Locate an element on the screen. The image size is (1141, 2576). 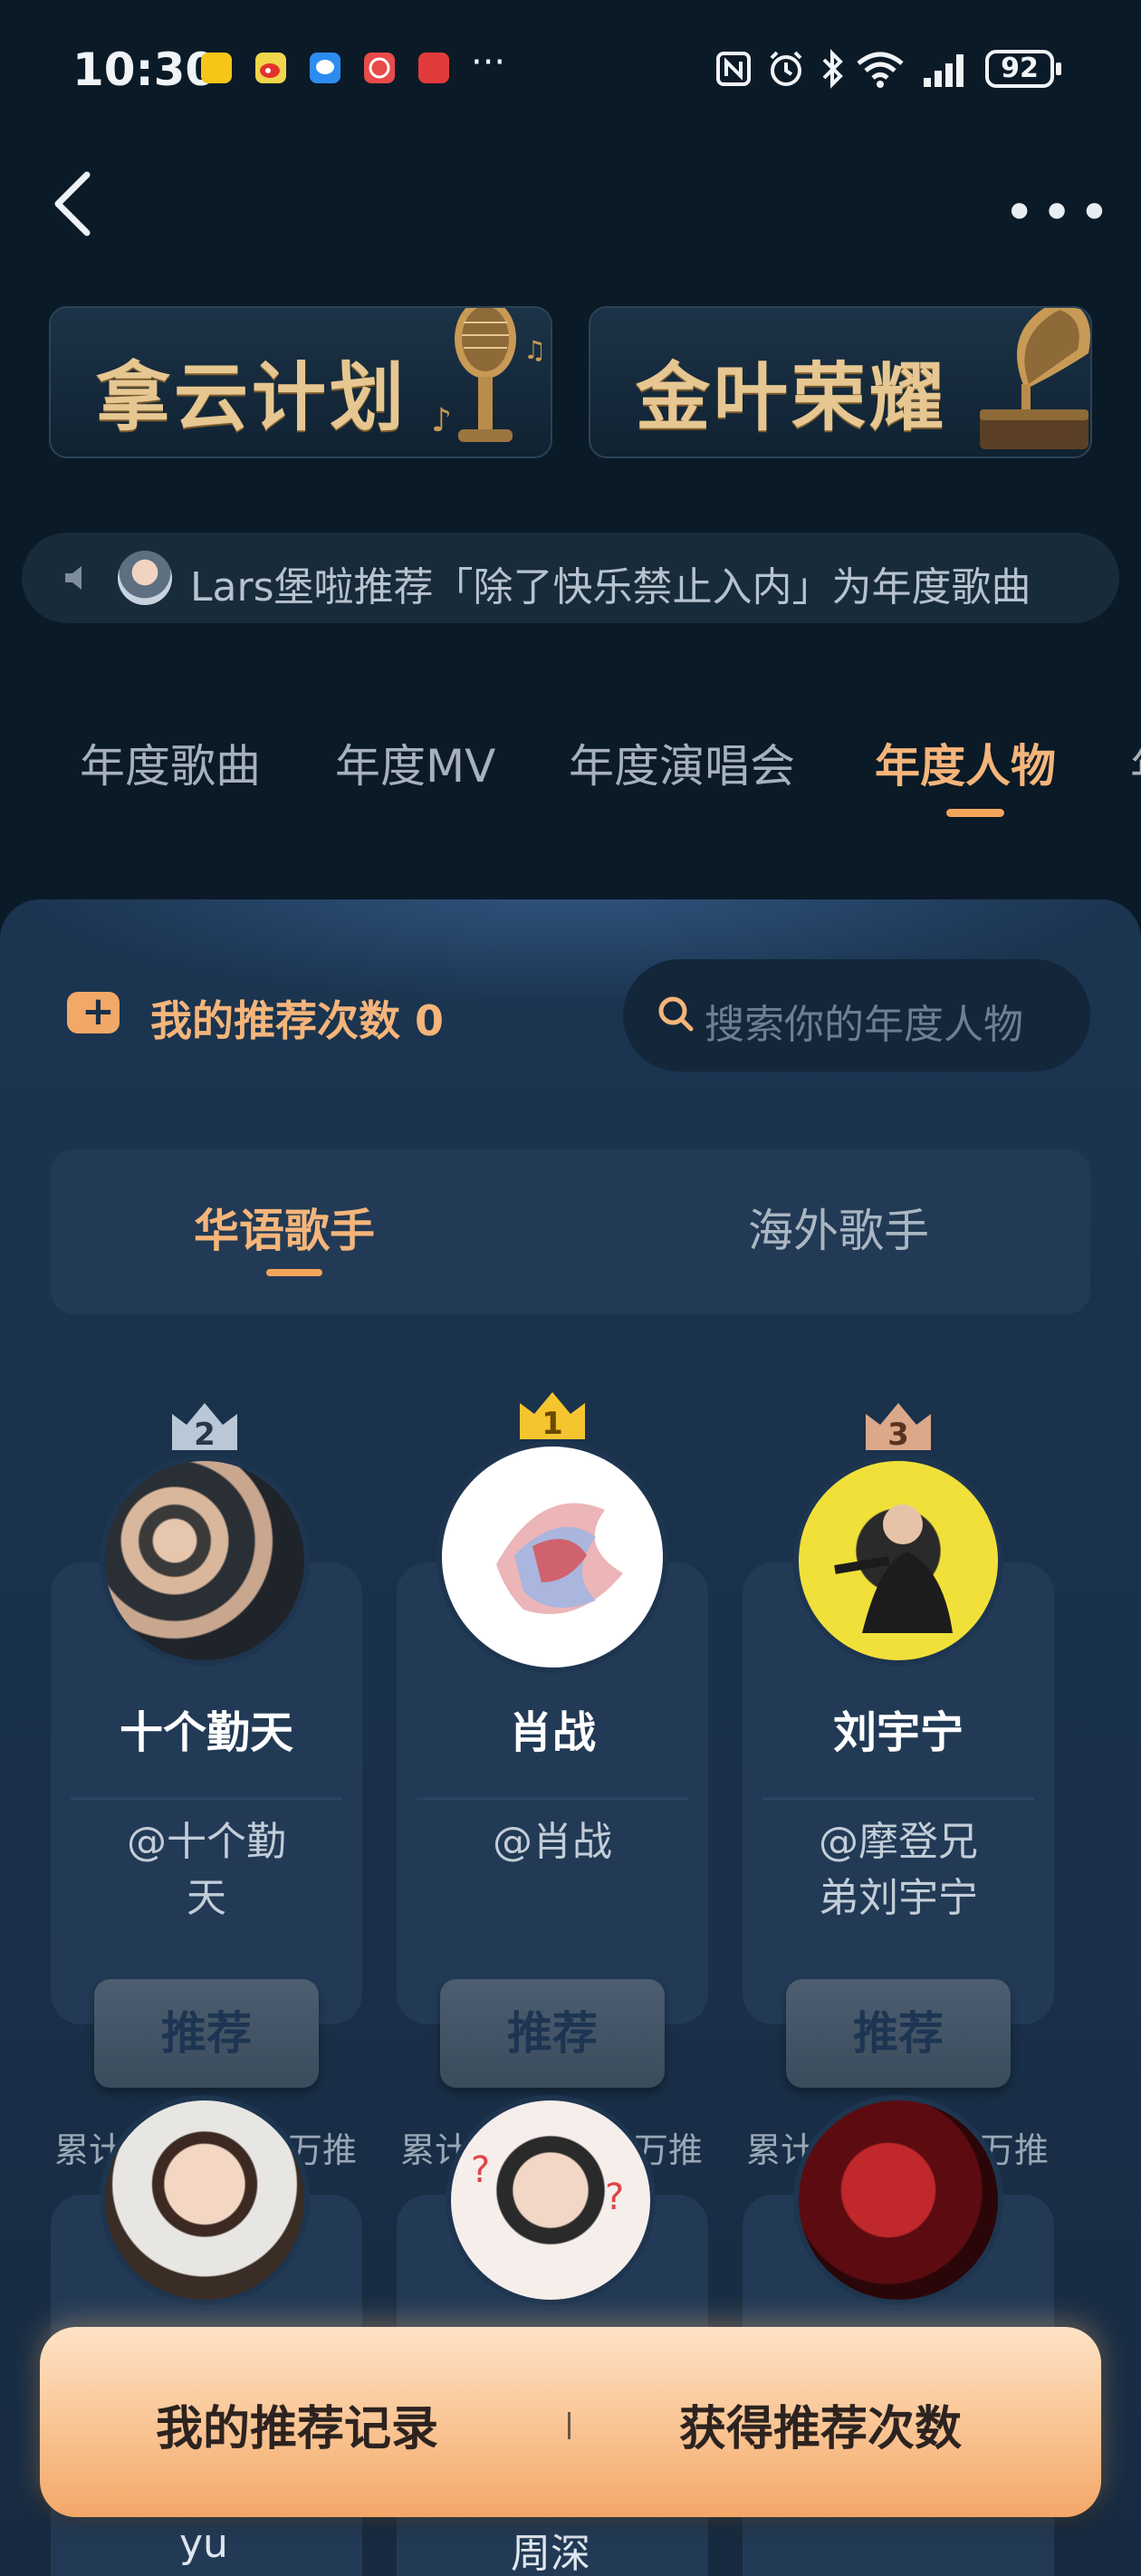
nfc-icon is located at coordinates (733, 69).